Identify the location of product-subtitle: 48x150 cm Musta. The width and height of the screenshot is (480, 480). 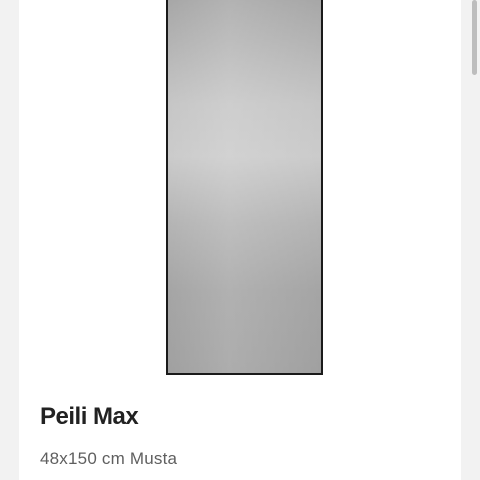
(109, 458).